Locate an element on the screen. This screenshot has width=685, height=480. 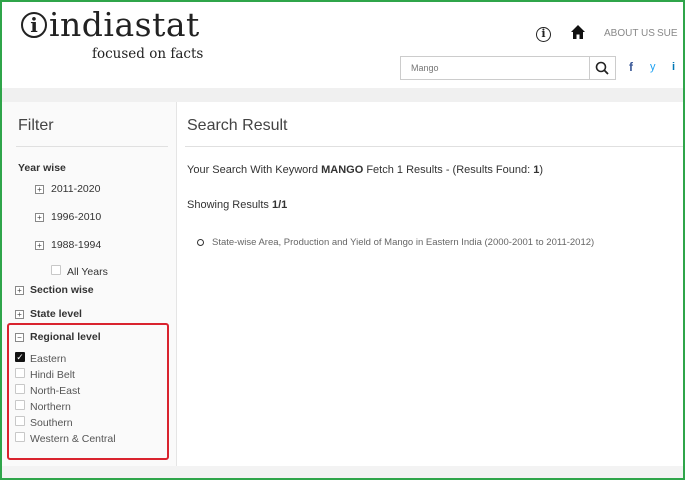
western-central-checkbox is located at coordinates (20, 437).